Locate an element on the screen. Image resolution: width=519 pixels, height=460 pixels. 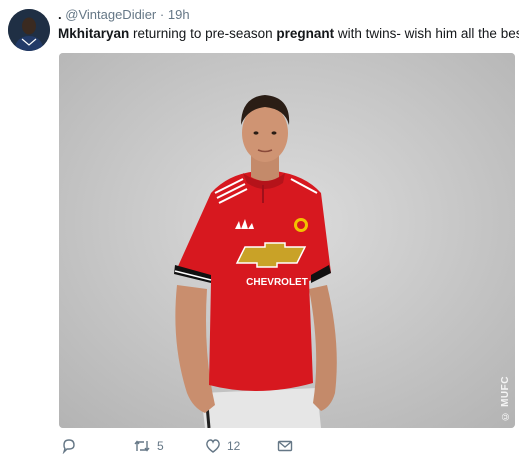
tweet-text-segment-end: with twins- wish him all the best. is located at coordinates (426, 33).